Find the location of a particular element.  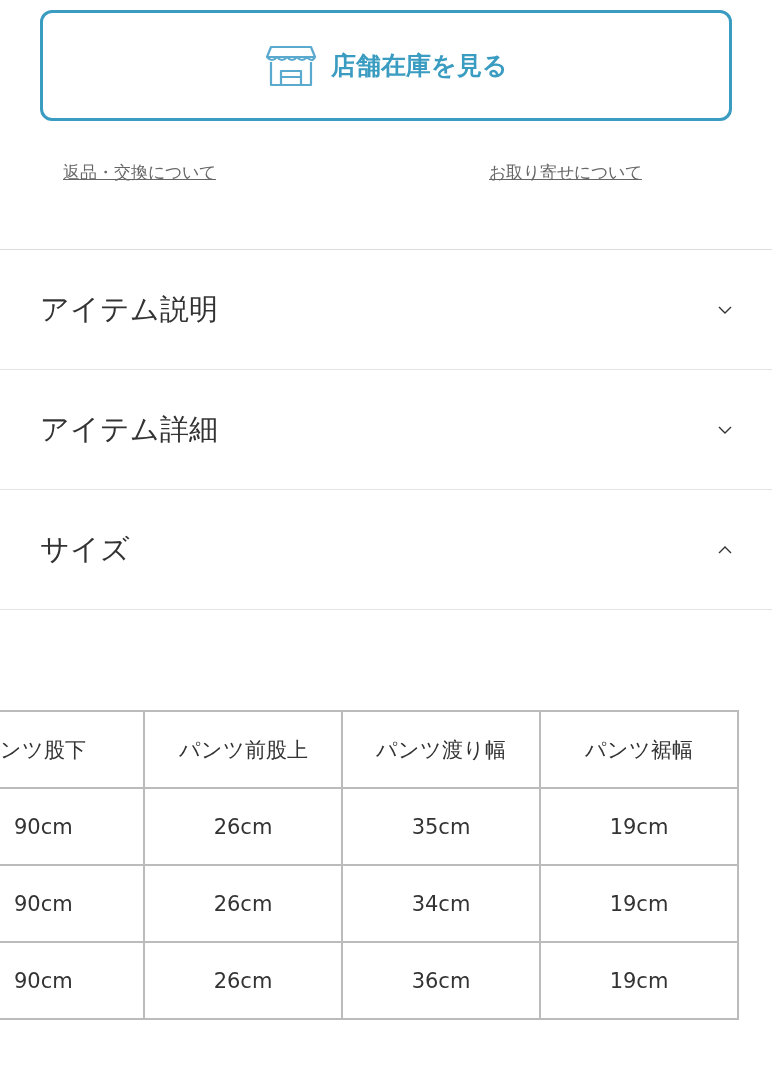

section-title: アイテム説明 is located at coordinates (129, 309).